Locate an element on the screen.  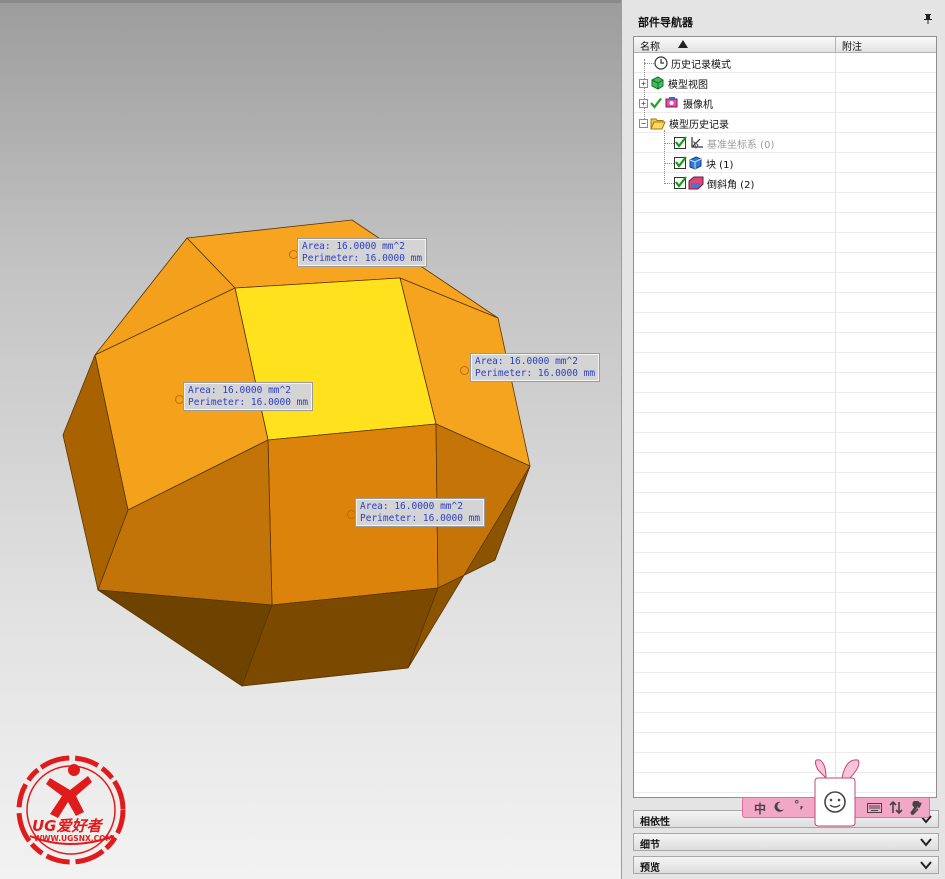
logo-brand-text: UG爱好者 is located at coordinates (67, 826).